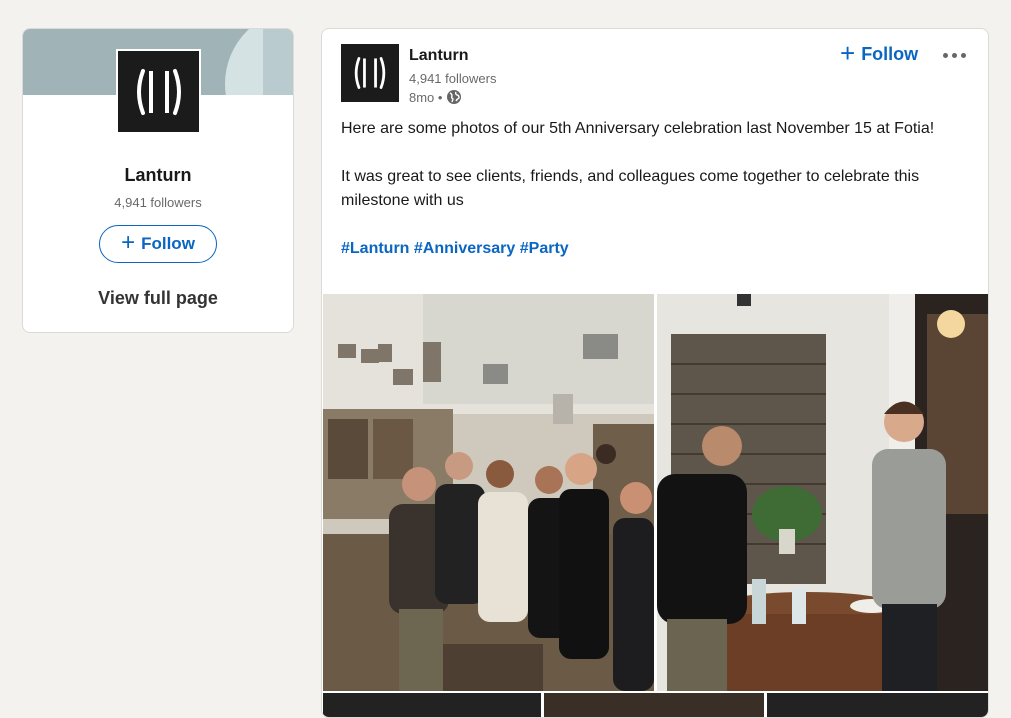 The image size is (1011, 718). Describe the element at coordinates (439, 56) in the screenshot. I see `author-name: Lanturn` at that location.